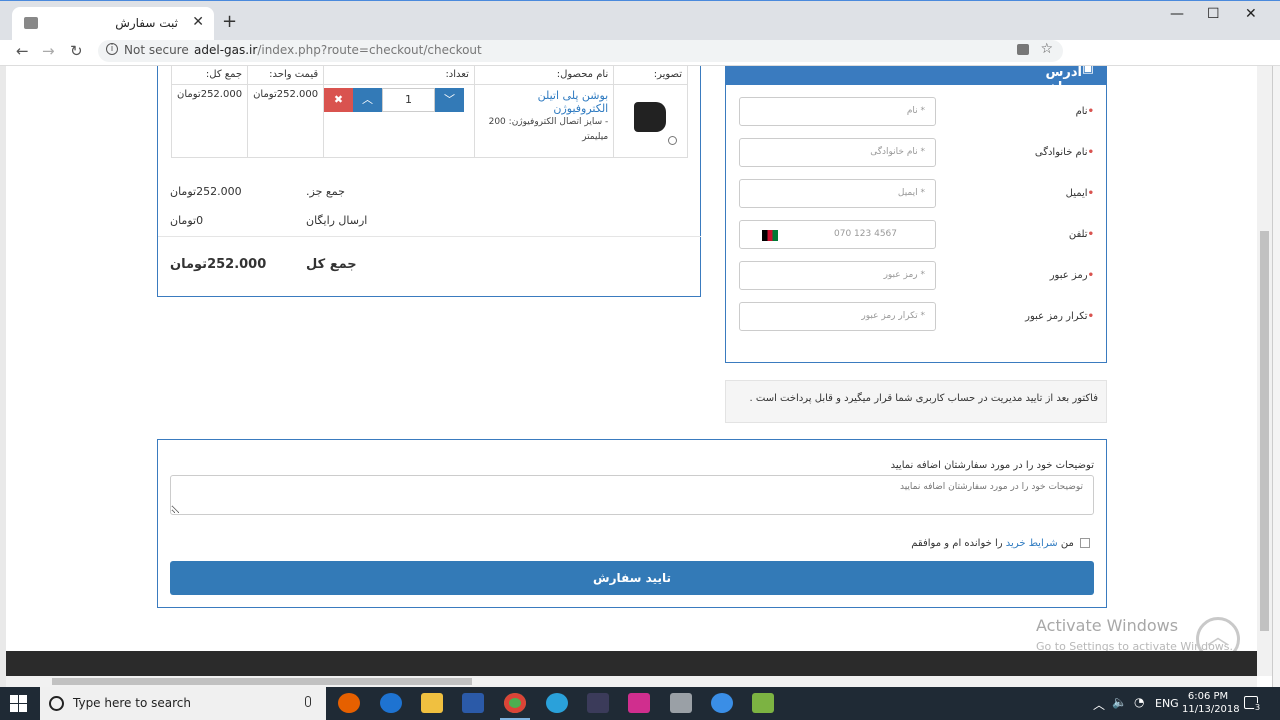 This screenshot has width=1280, height=720. What do you see at coordinates (56, 703) in the screenshot?
I see `cortana-icon` at bounding box center [56, 703].